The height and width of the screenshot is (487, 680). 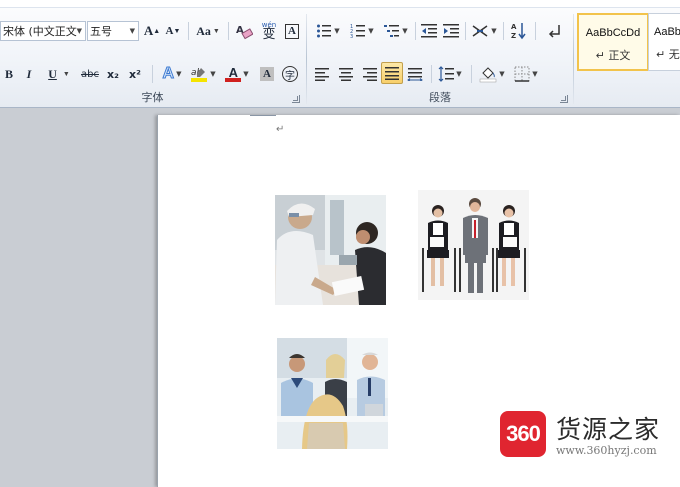 What do you see at coordinates (613, 33) in the screenshot?
I see `style-sample: AaBbCcDd` at bounding box center [613, 33].